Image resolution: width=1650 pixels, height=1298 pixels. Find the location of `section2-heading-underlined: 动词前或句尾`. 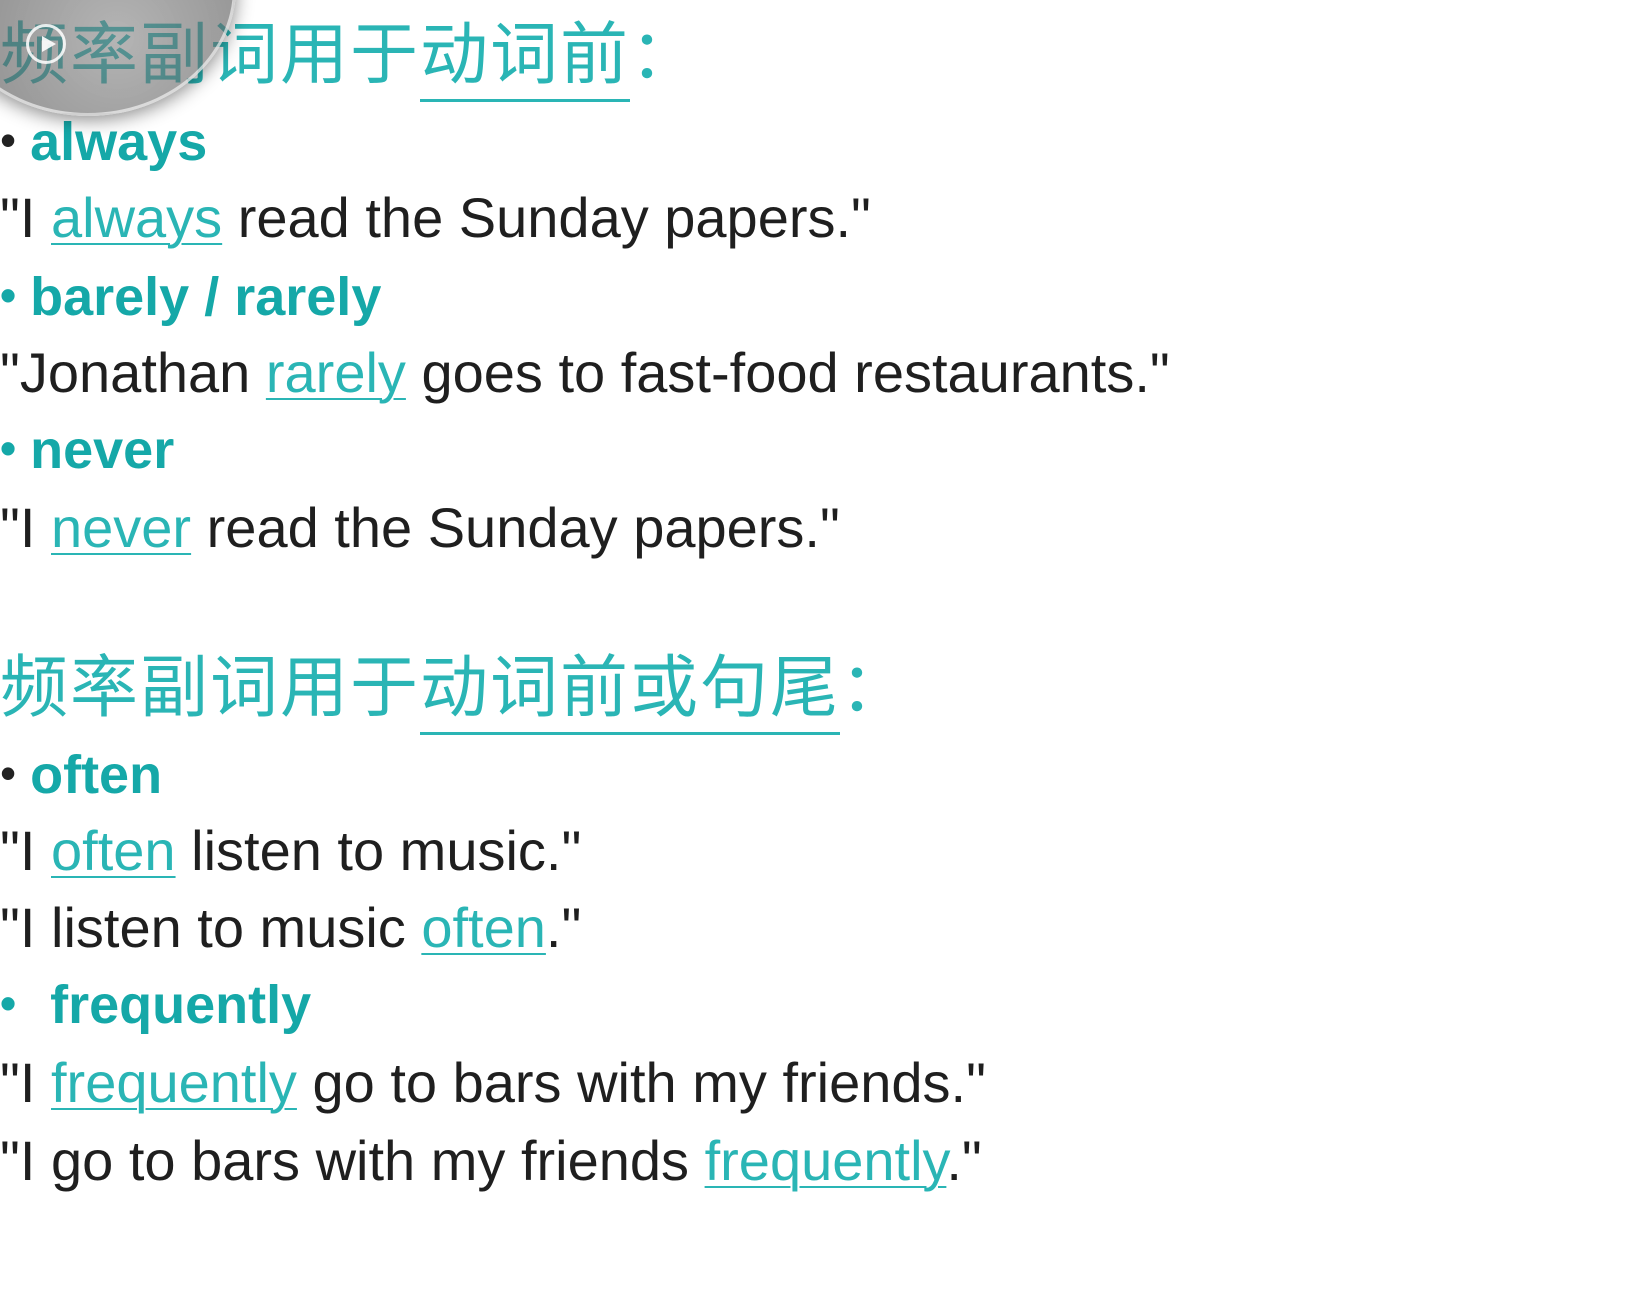

section2-heading-underlined: 动词前或句尾 is located at coordinates (630, 692).